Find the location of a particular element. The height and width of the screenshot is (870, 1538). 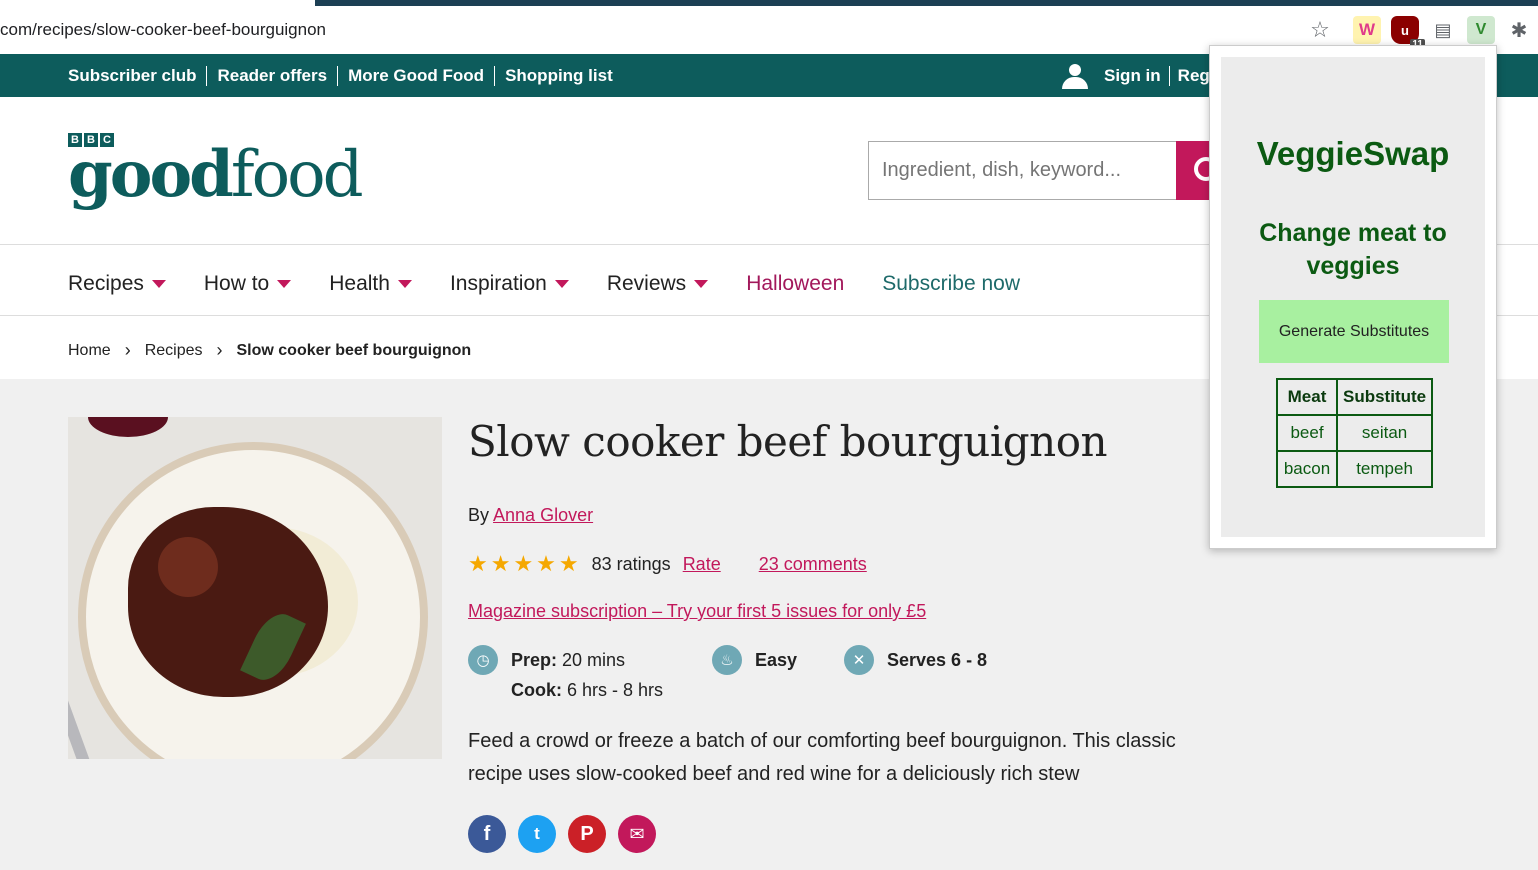

prep-label: Prep: is located at coordinates (534, 660).